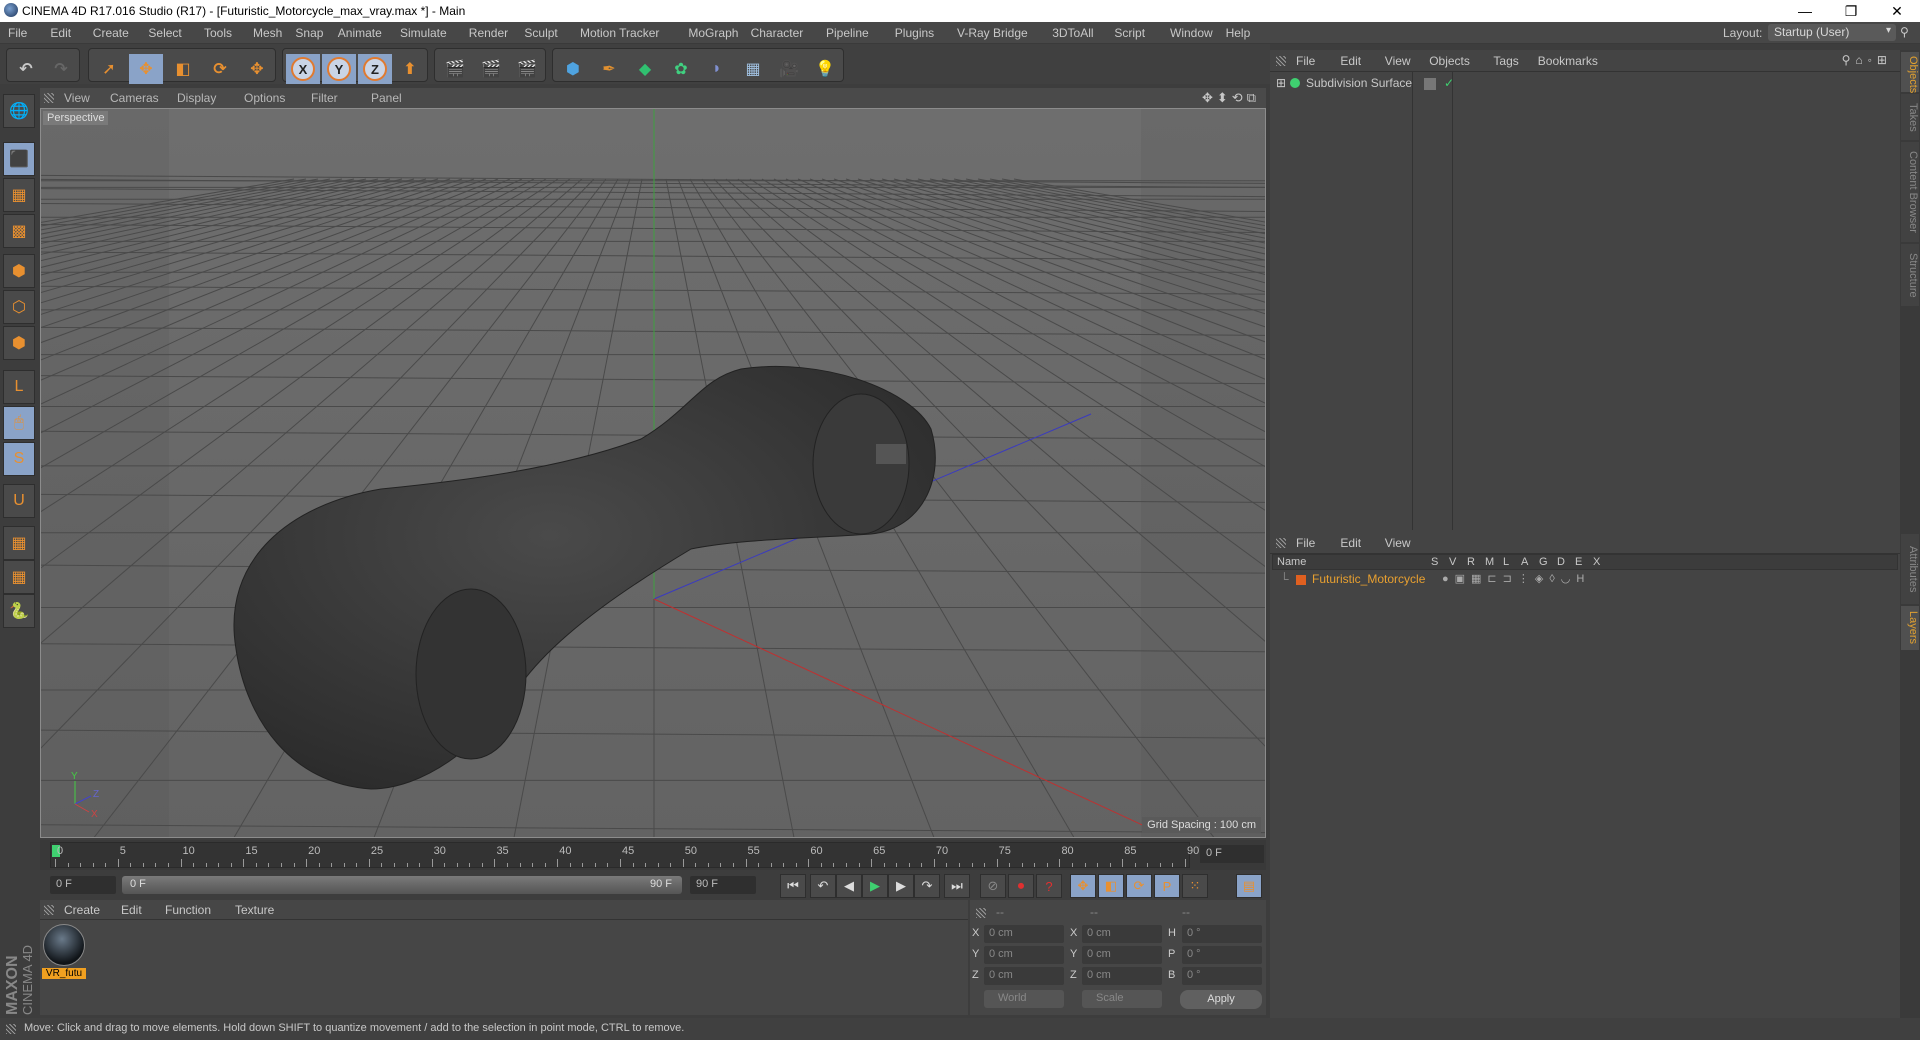 This screenshot has width=1920, height=1040. I want to click on layer-row: └ Futuristic_Motorcycle ●▣▦⊏⊐⋮◈◊◡H, so click(1584, 580).